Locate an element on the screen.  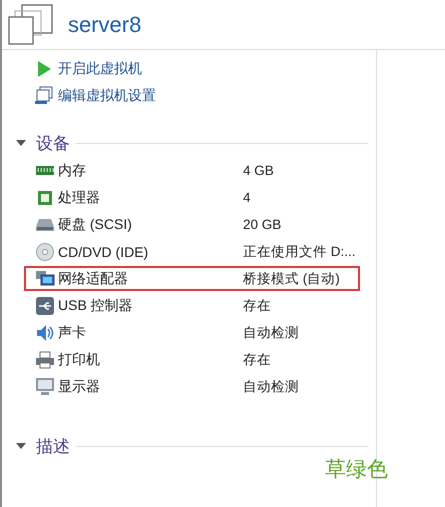
network-icon is located at coordinates (45, 278).